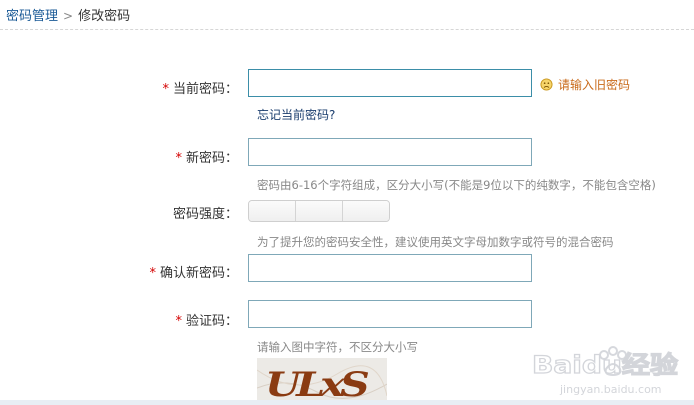 This screenshot has width=694, height=405. What do you see at coordinates (390, 152) in the screenshot?
I see `new-password-input` at bounding box center [390, 152].